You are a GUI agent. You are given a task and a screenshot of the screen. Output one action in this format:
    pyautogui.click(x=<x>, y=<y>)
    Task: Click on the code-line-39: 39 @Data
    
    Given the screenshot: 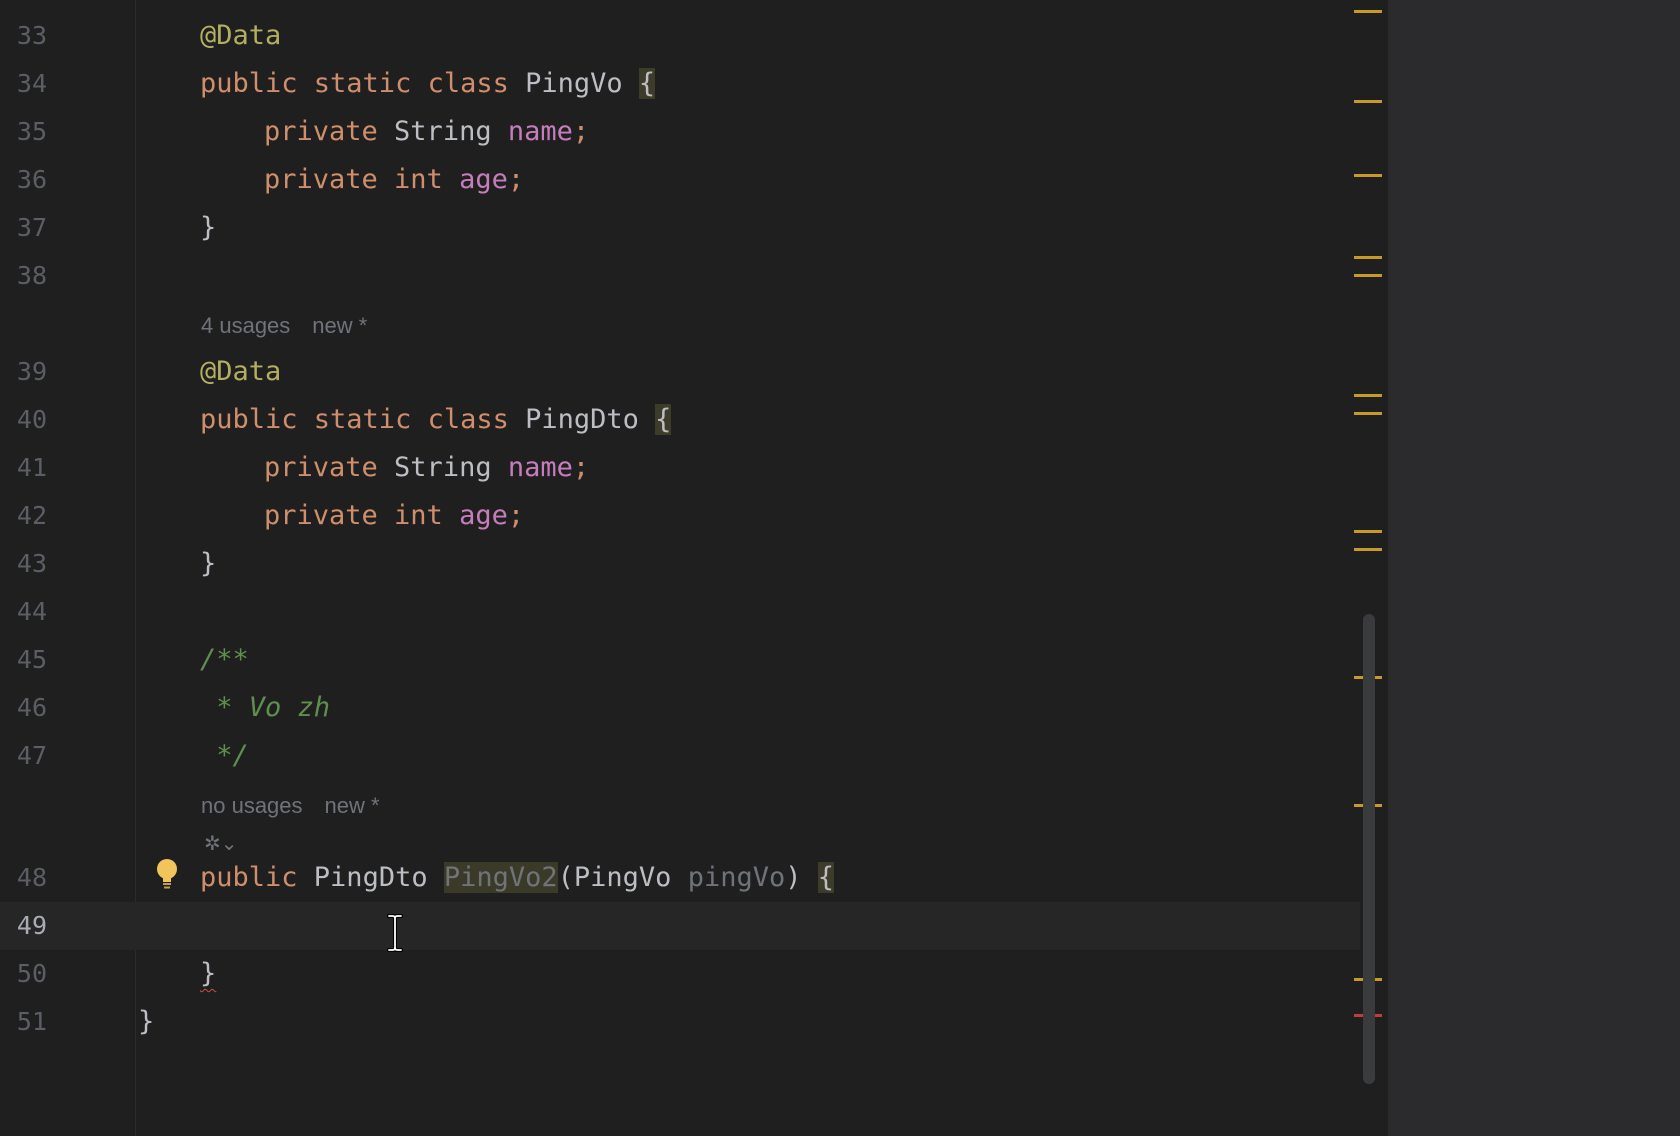 What is the action you would take?
    pyautogui.click(x=680, y=372)
    